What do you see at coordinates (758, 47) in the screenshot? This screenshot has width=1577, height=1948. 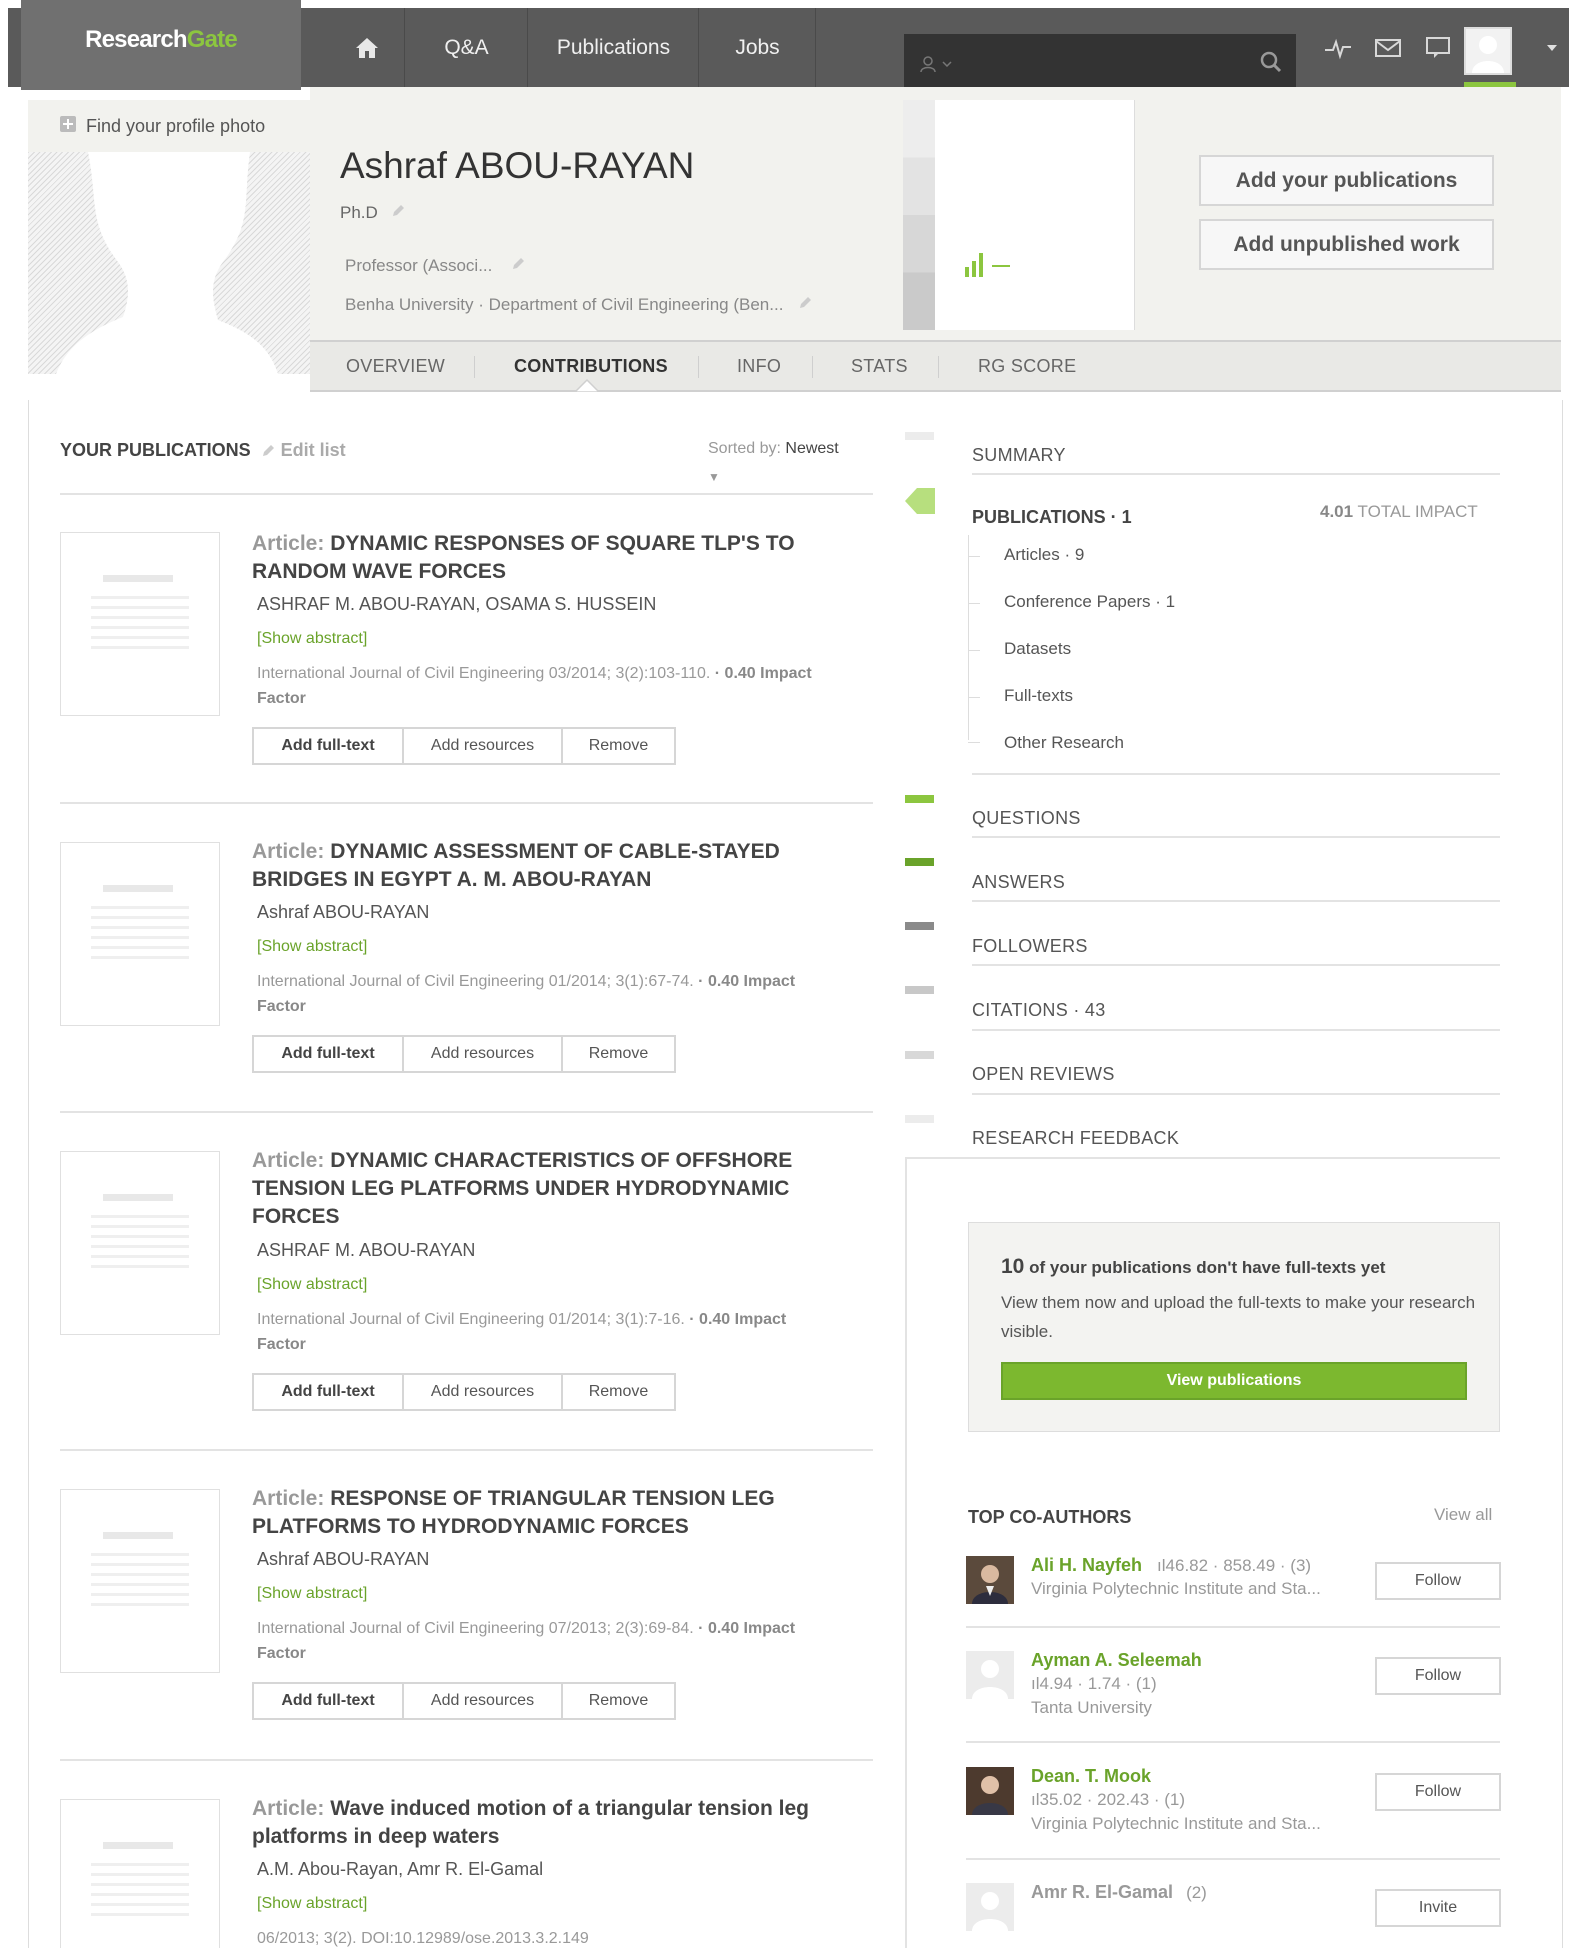 I see `nav-jobs: Jobs` at bounding box center [758, 47].